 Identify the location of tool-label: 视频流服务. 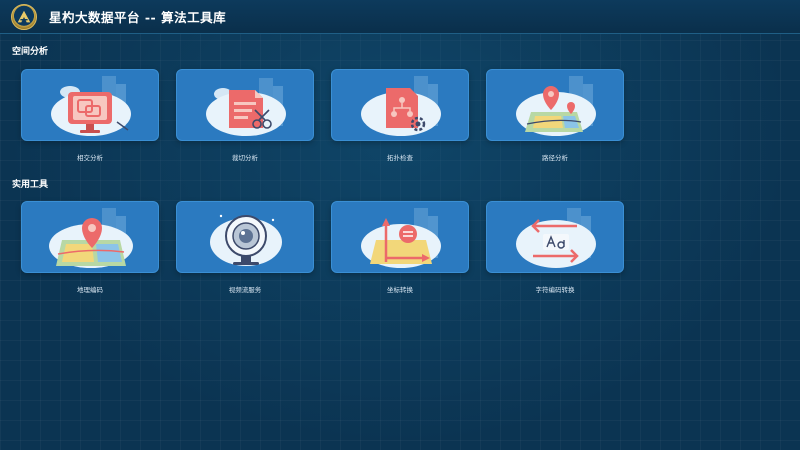
(245, 290).